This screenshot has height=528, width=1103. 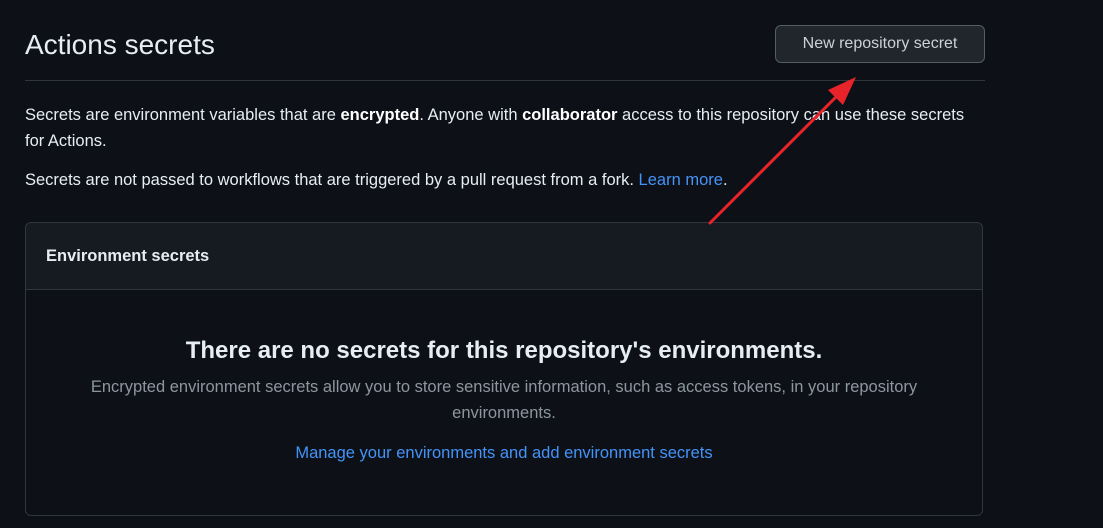 What do you see at coordinates (504, 256) in the screenshot?
I see `environment-secrets-header: Environment secrets` at bounding box center [504, 256].